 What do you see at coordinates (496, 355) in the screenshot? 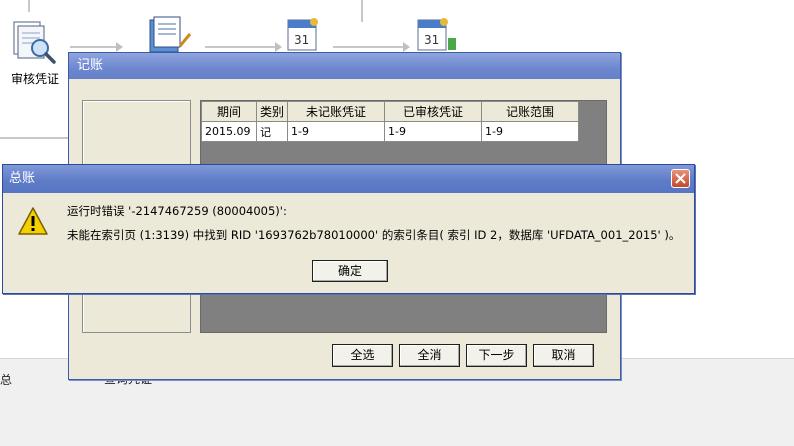
I see `next-step-button: 下一步` at bounding box center [496, 355].